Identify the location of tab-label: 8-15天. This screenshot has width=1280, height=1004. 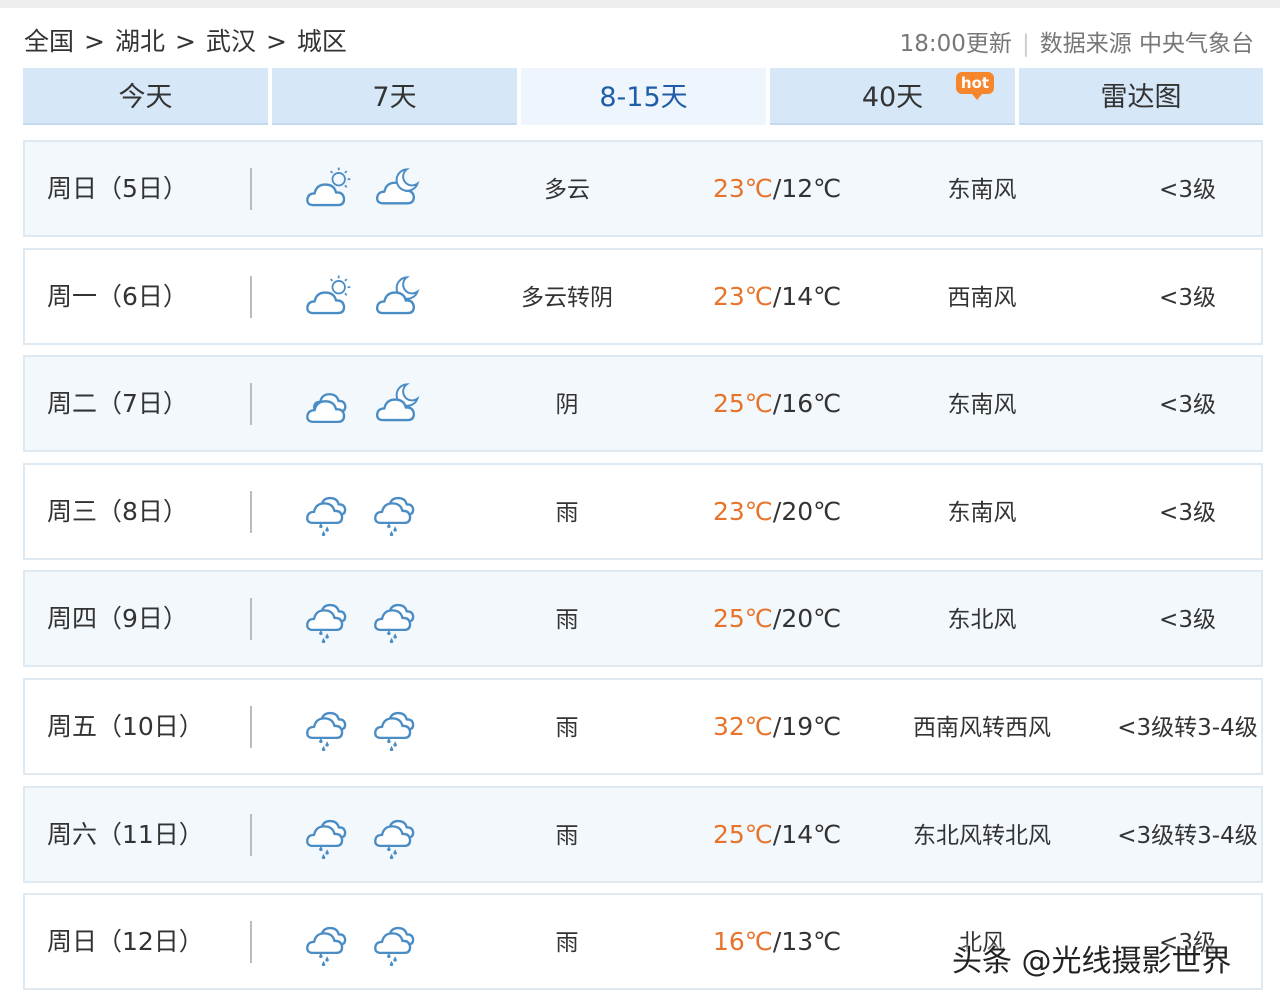
(643, 97).